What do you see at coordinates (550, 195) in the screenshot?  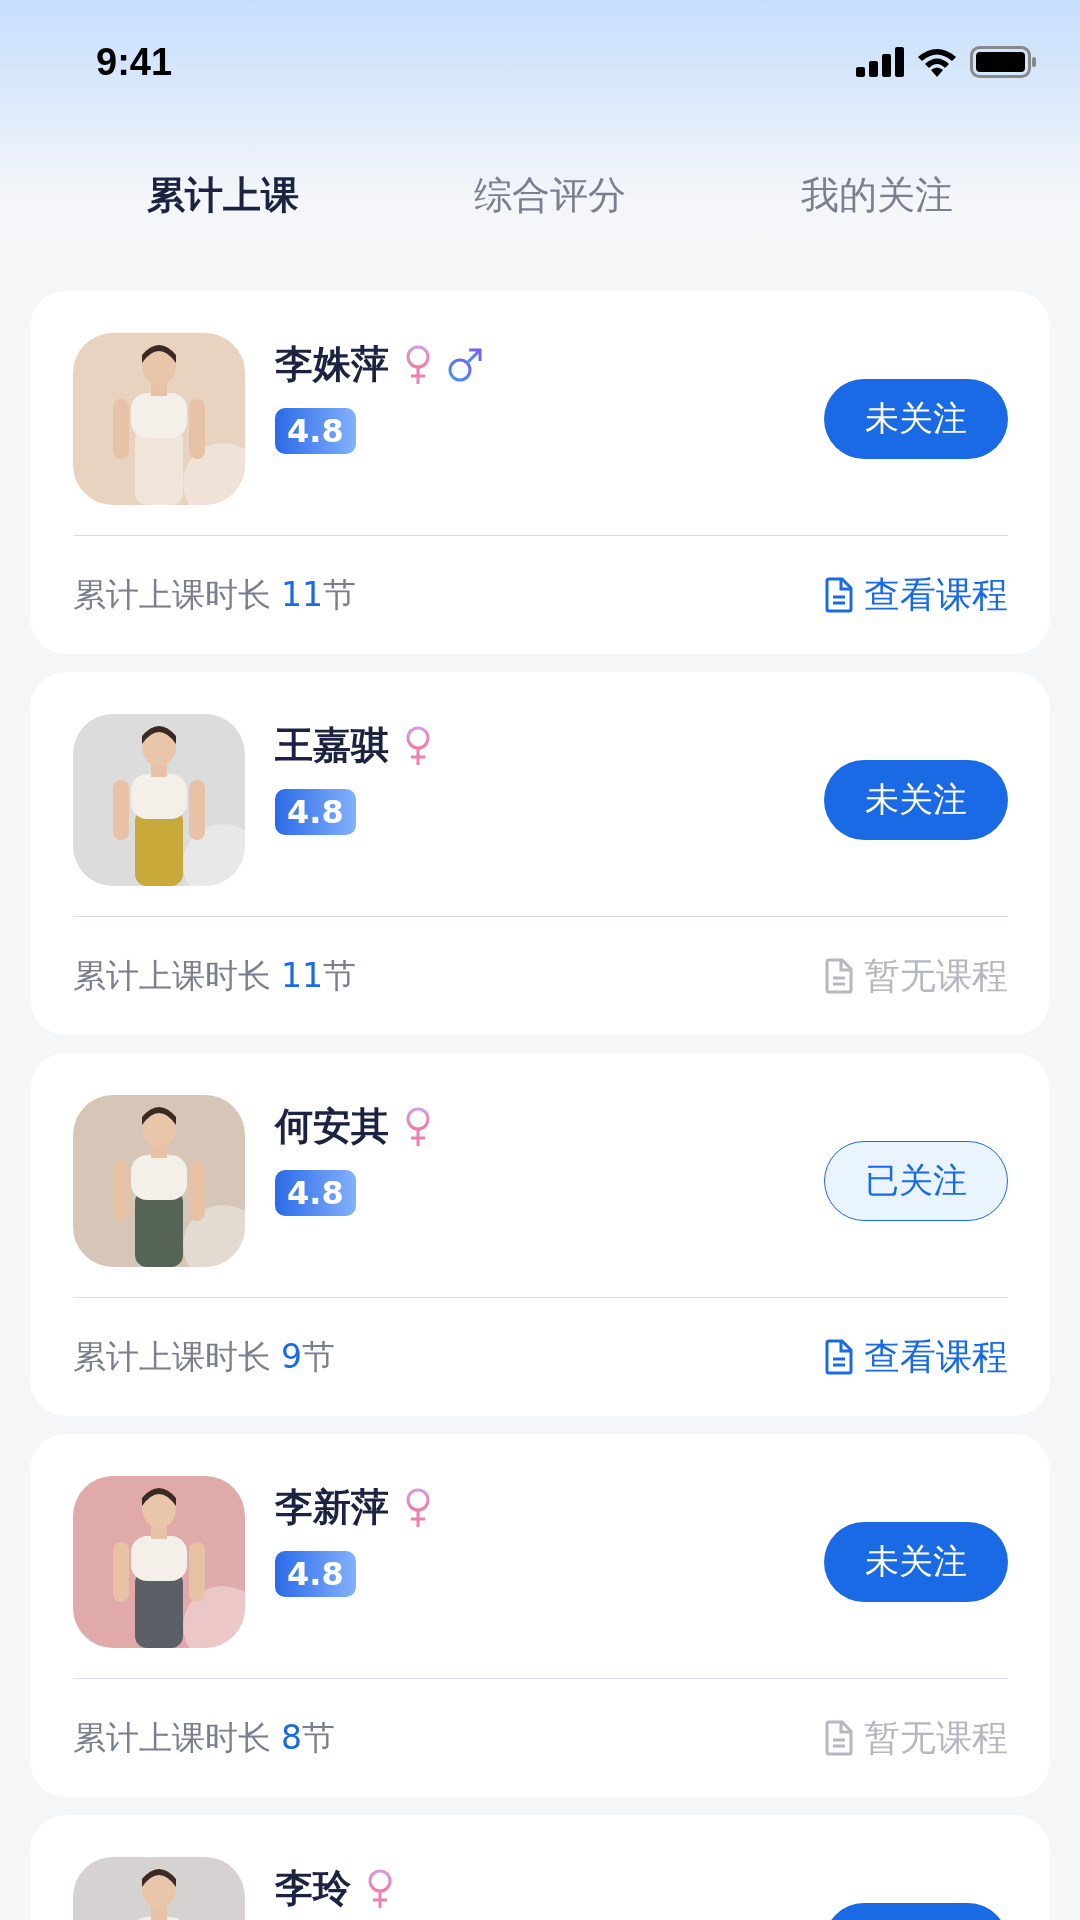 I see `tab: 综合评分` at bounding box center [550, 195].